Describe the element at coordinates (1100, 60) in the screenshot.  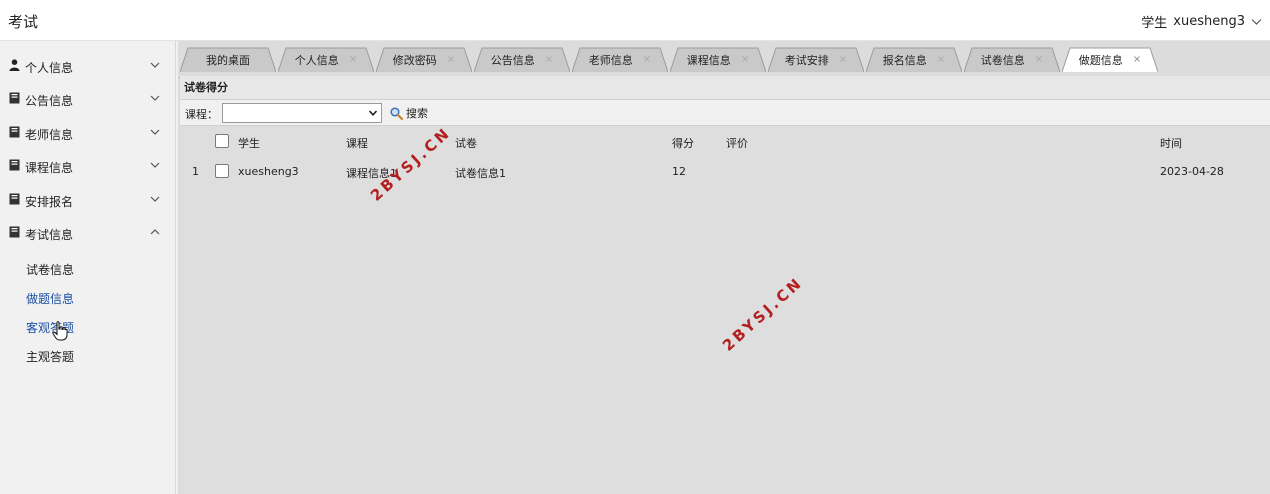
I see `tab-label: 做题信息` at that location.